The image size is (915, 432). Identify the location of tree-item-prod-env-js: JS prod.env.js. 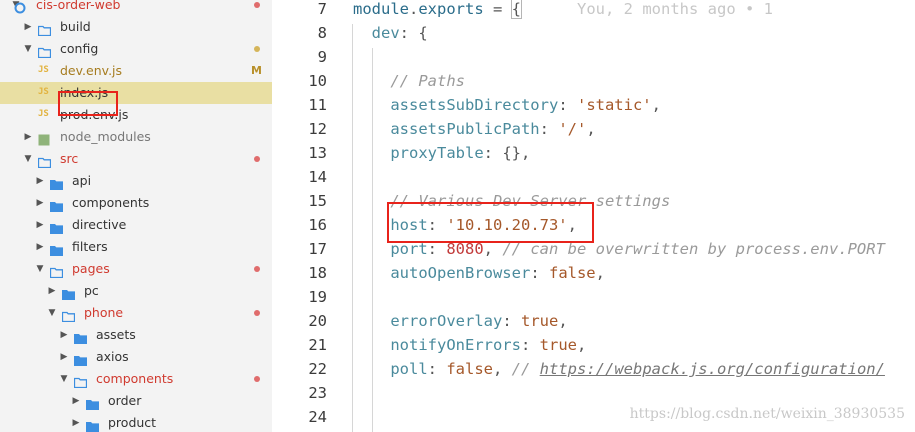
(136, 115).